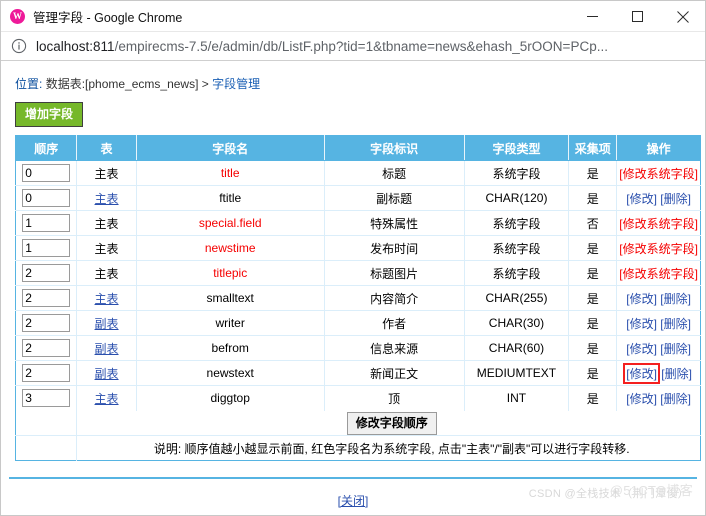 The width and height of the screenshot is (706, 516). What do you see at coordinates (682, 16) in the screenshot?
I see `close-window-button` at bounding box center [682, 16].